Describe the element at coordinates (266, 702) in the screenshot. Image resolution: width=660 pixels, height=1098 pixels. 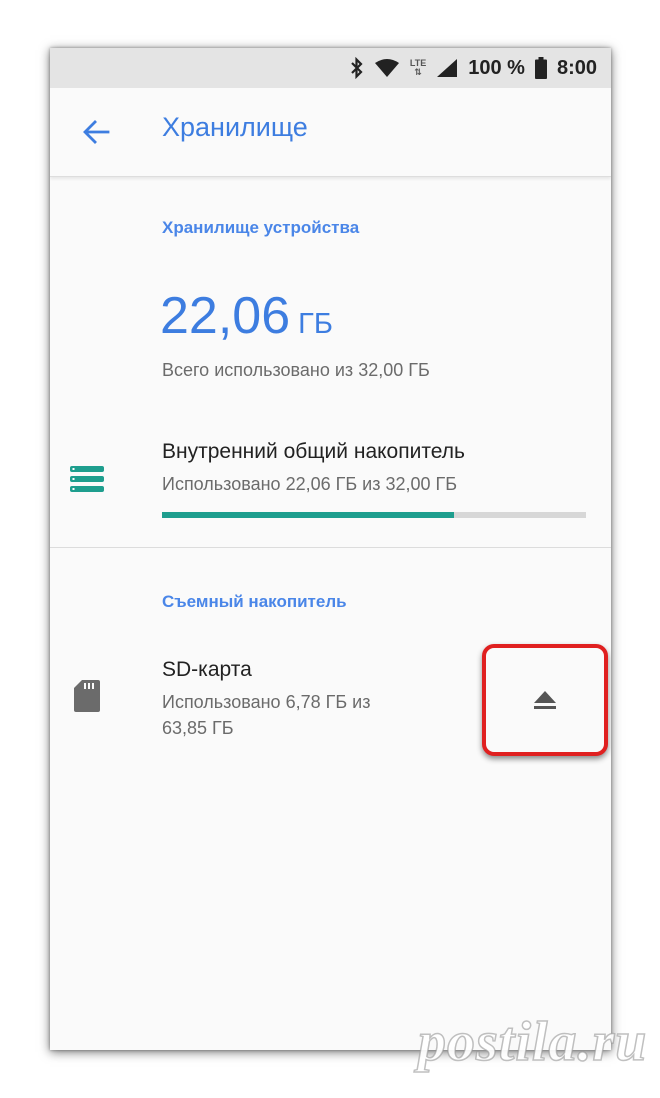
I see `sd-card-summary-line1: Использовано 6,78 ГБ из` at that location.